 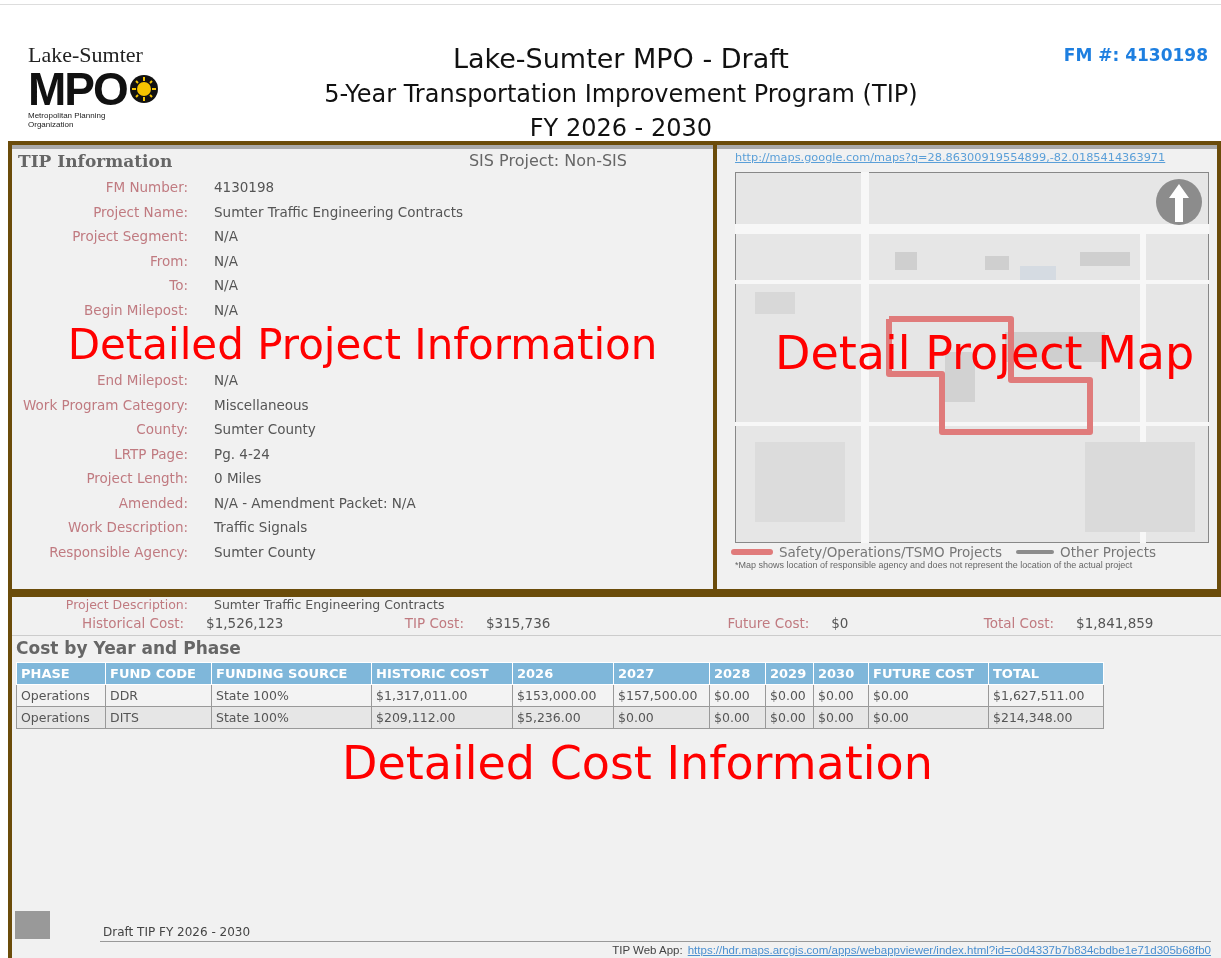 I want to click on section-title: TIP Information, so click(x=95, y=161).